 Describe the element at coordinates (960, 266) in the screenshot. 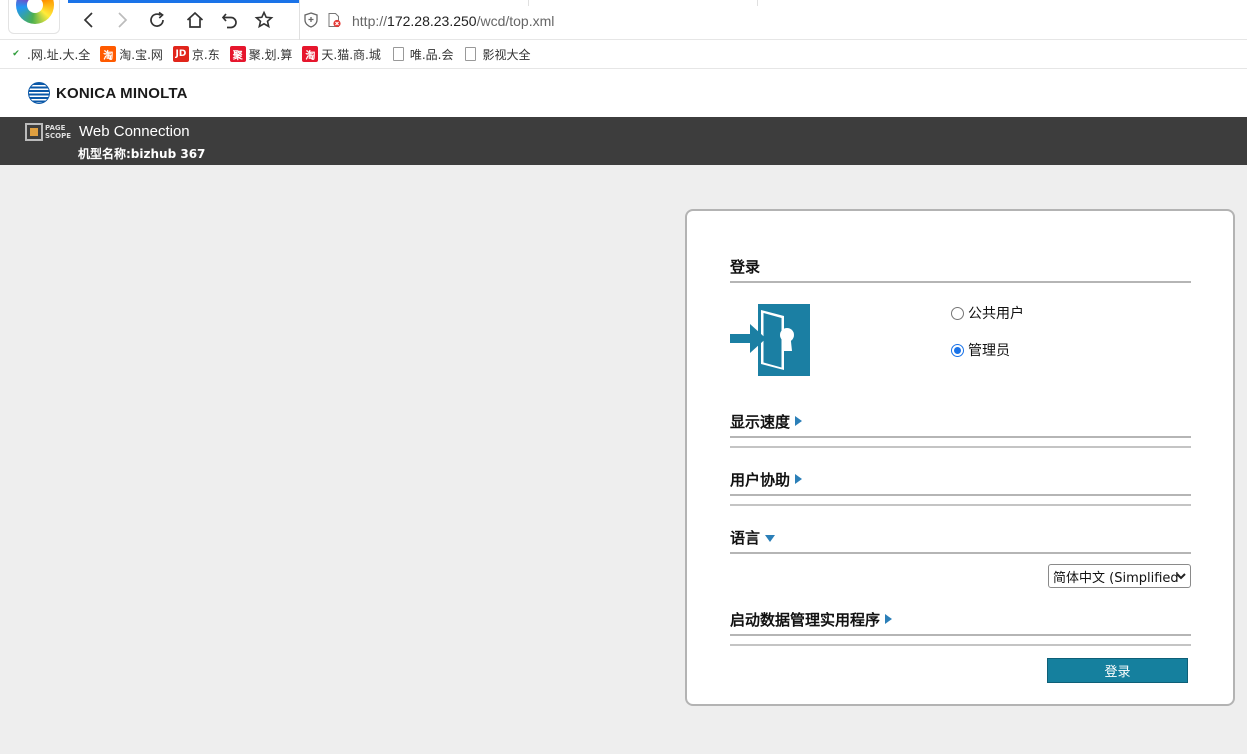

I see `login-title: 登录` at that location.